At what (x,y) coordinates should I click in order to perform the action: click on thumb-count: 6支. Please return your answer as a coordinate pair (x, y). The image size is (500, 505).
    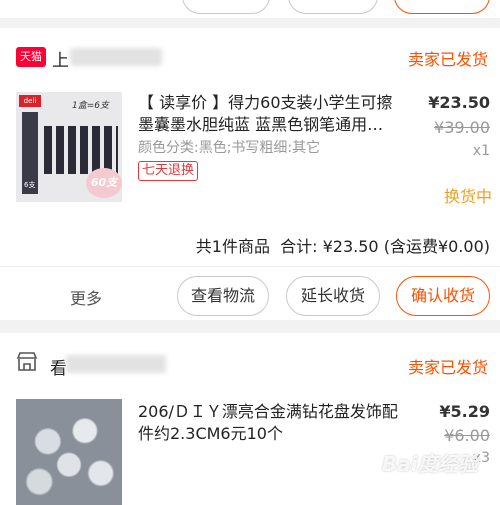
    Looking at the image, I should click on (30, 185).